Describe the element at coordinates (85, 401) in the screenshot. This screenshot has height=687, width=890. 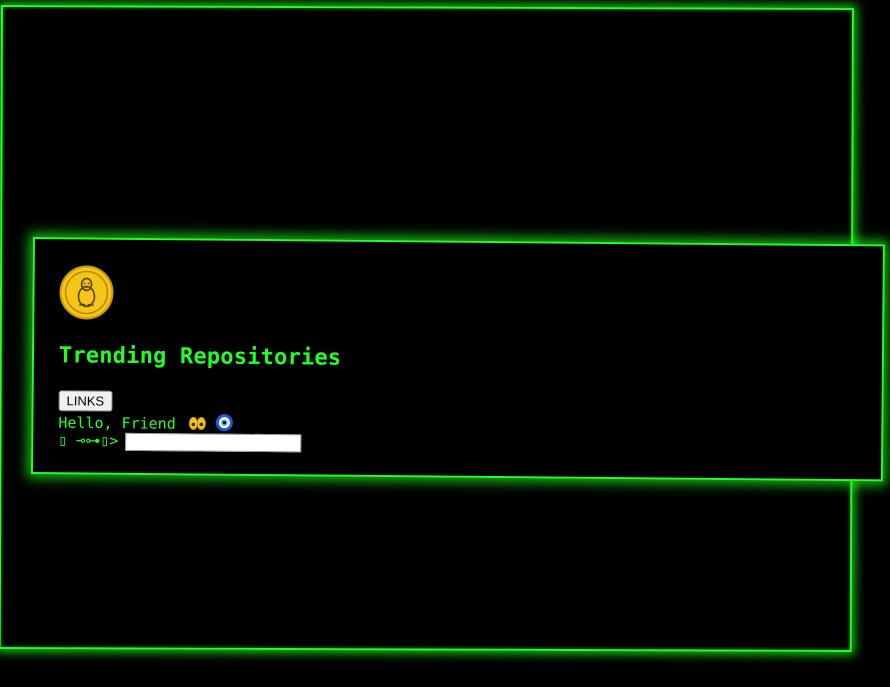
I see `links-button: LINKS` at that location.